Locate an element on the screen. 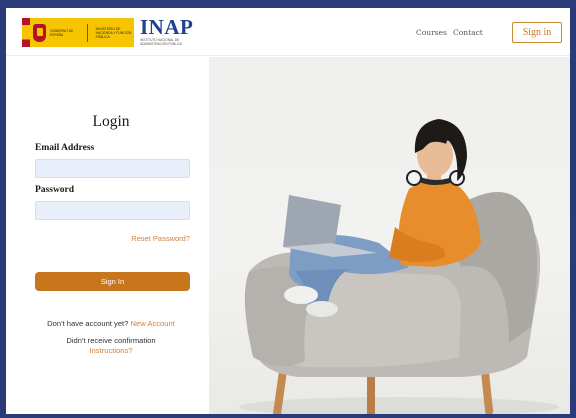 This screenshot has width=576, height=418. gov-logo-text-right: Ministerio de Hacienda y Función Pública is located at coordinates (113, 32).